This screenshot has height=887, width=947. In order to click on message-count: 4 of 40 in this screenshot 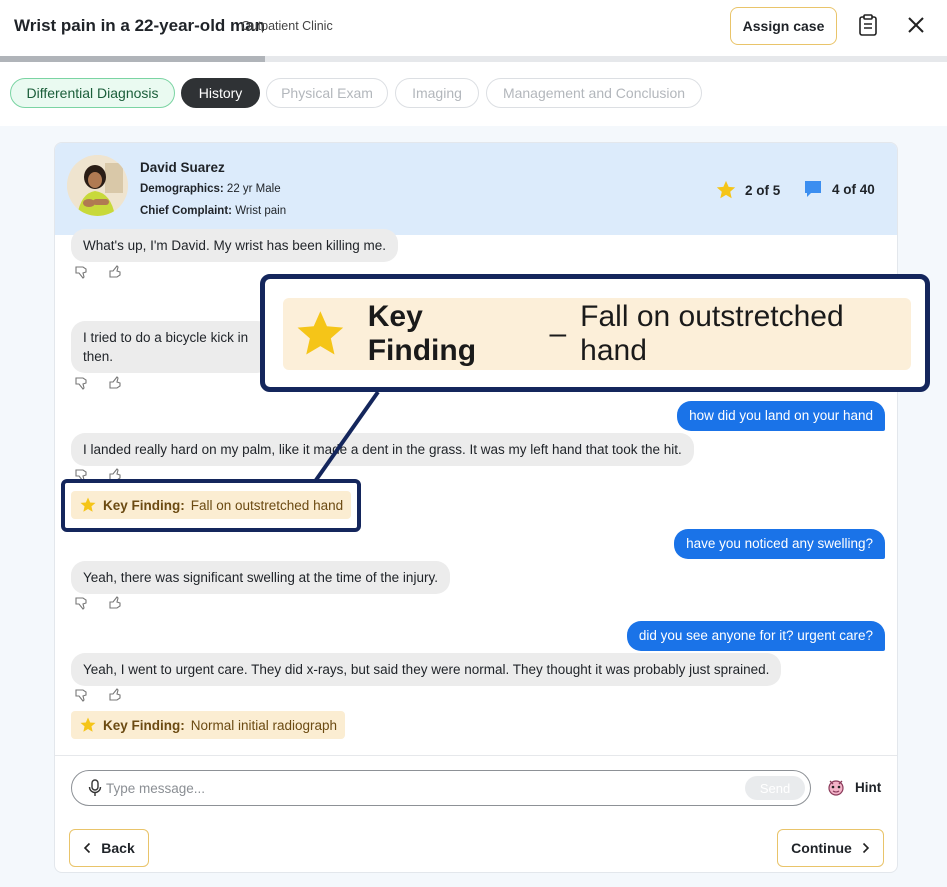, I will do `click(853, 189)`.